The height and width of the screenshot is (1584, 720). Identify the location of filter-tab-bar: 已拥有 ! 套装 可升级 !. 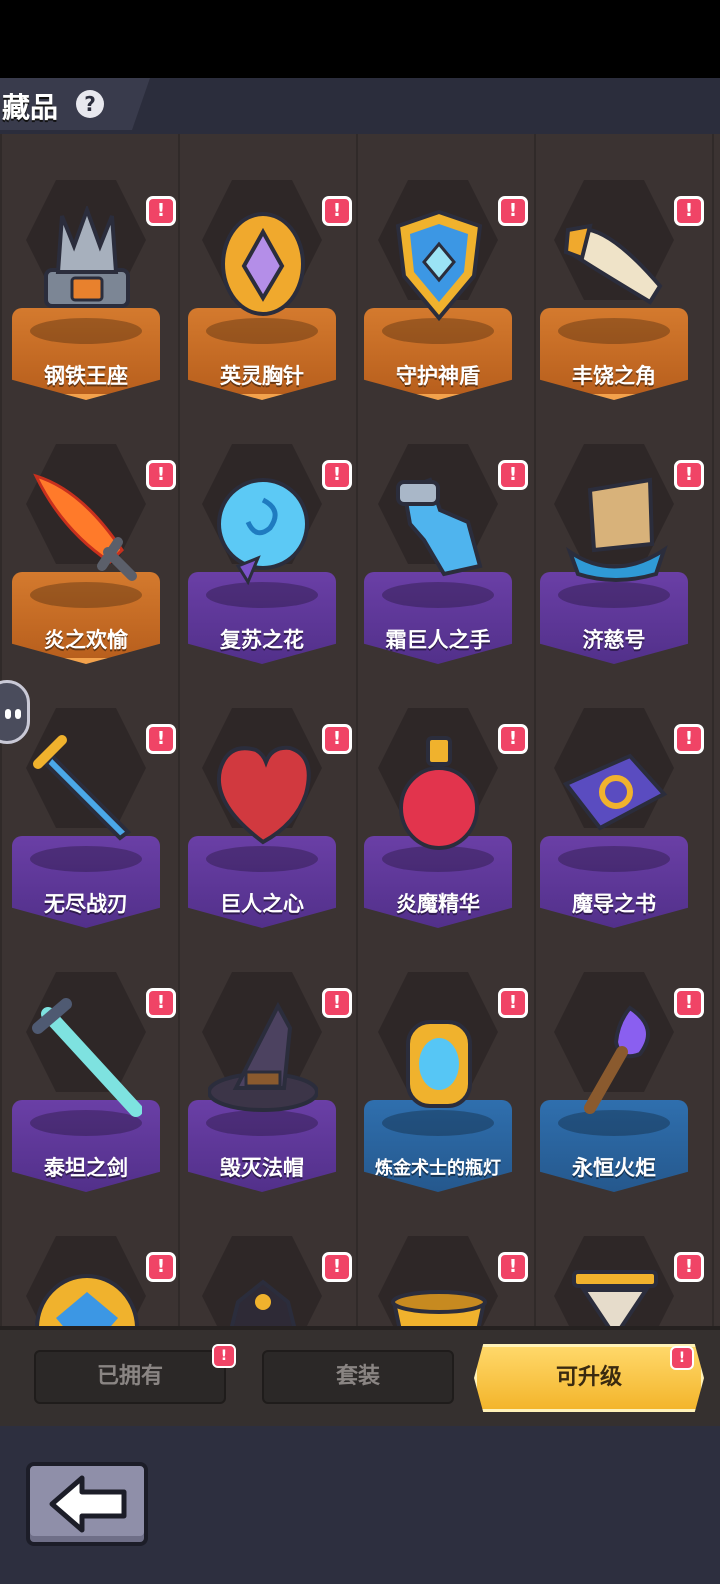
(360, 1376).